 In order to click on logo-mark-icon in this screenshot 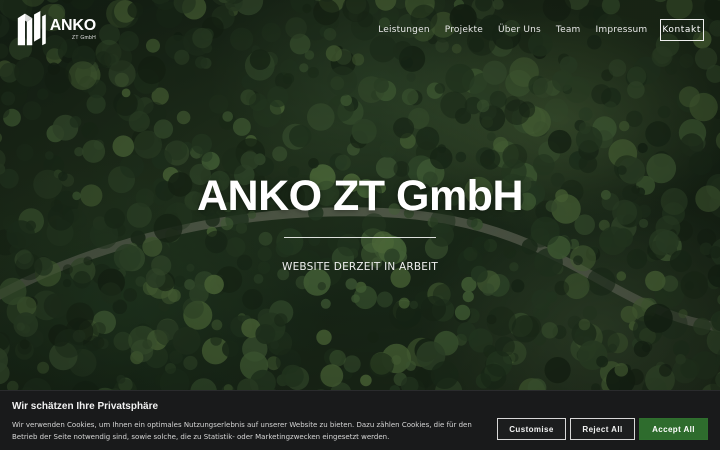, I will do `click(31, 28)`.